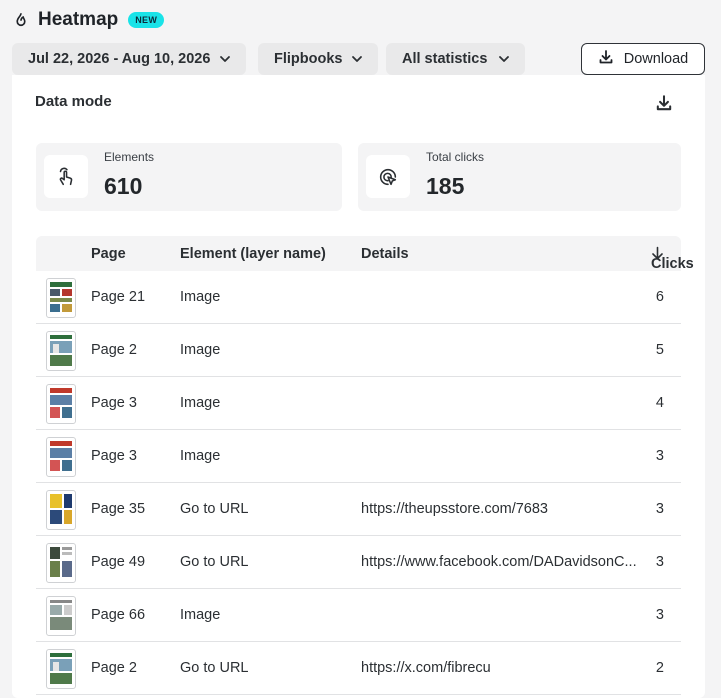  Describe the element at coordinates (606, 59) in the screenshot. I see `download-icon` at that location.